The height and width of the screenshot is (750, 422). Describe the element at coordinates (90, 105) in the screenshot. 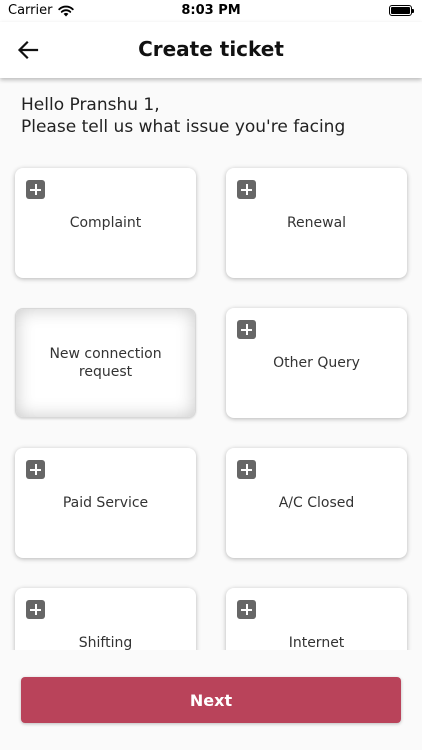

I see `greeting-line-1: Hello Pranshu 1,` at that location.